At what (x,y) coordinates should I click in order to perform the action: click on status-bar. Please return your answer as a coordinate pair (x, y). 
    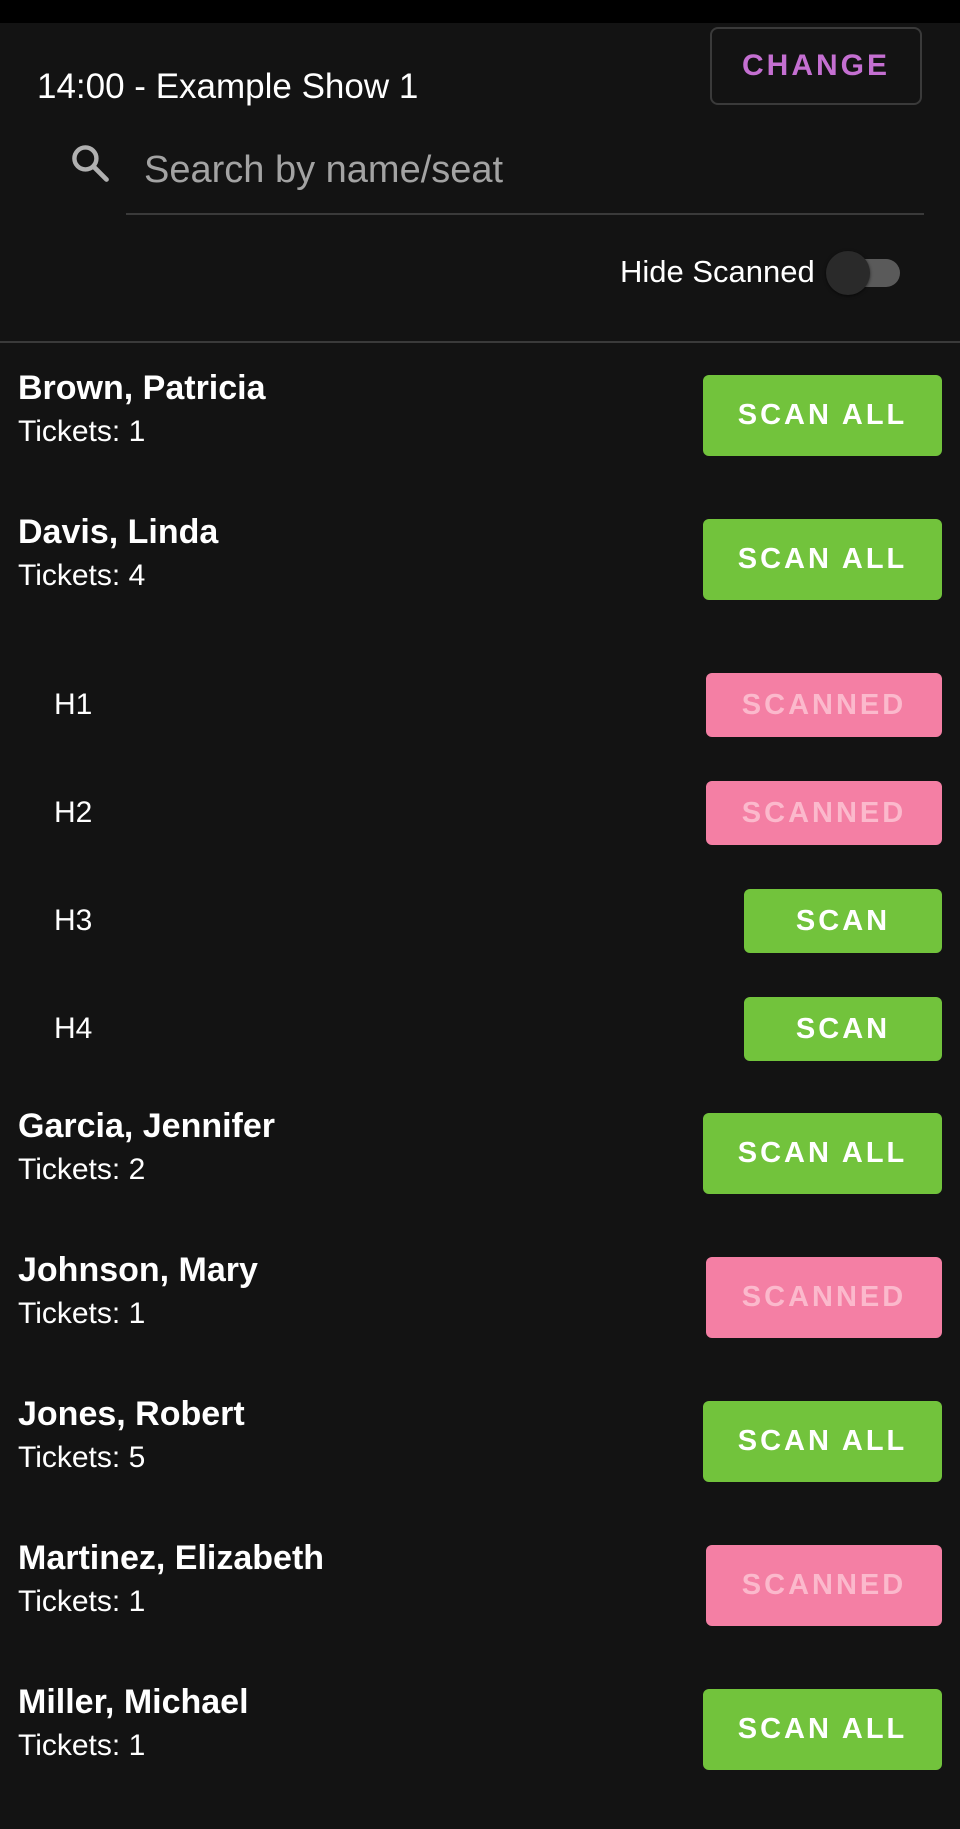
    Looking at the image, I should click on (480, 11).